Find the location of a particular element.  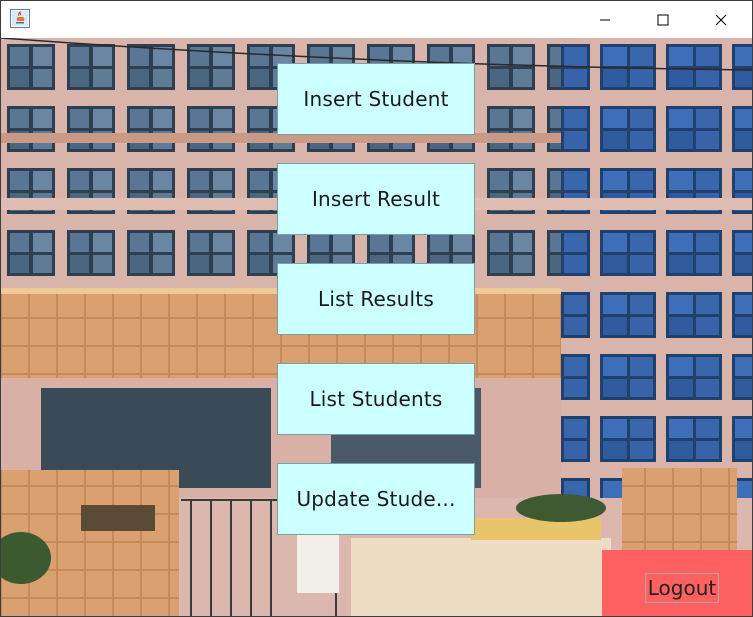

maximize-button is located at coordinates (663, 19).